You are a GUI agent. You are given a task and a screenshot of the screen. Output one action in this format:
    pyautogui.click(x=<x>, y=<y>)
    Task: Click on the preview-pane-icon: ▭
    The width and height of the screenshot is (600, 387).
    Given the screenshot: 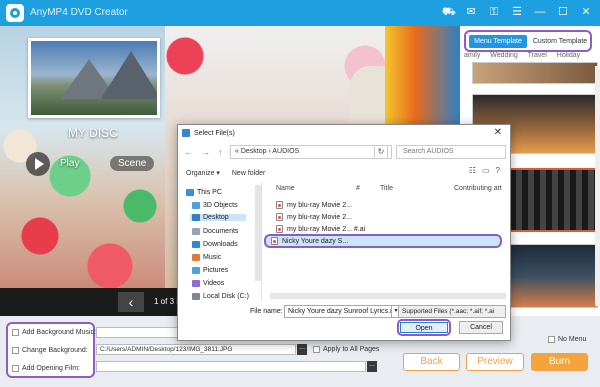 What is the action you would take?
    pyautogui.click(x=486, y=170)
    